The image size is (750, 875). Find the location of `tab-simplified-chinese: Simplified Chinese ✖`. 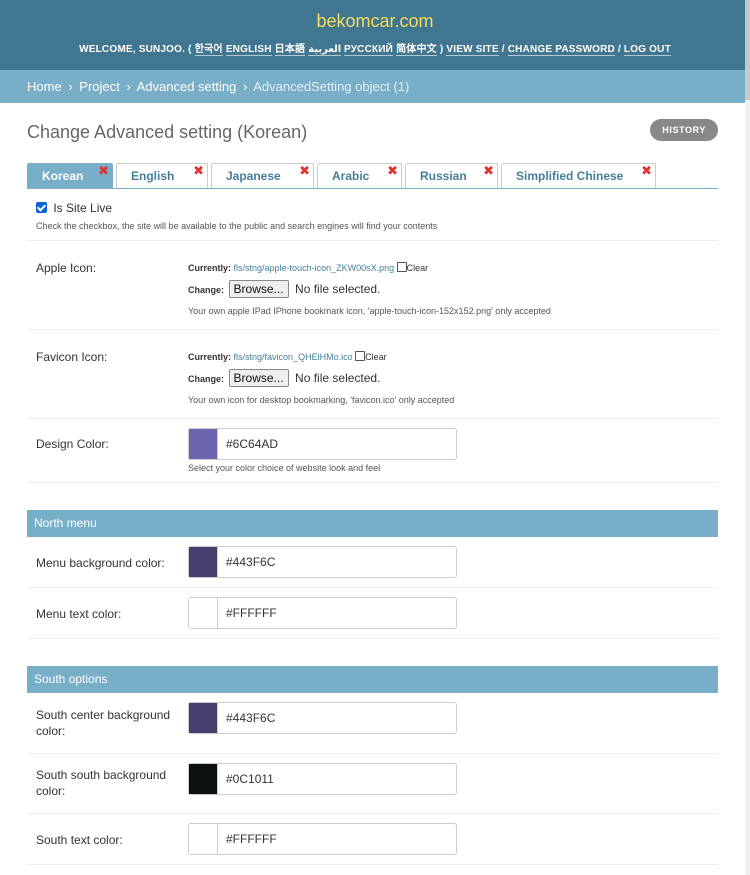

tab-simplified-chinese: Simplified Chinese ✖ is located at coordinates (578, 175).